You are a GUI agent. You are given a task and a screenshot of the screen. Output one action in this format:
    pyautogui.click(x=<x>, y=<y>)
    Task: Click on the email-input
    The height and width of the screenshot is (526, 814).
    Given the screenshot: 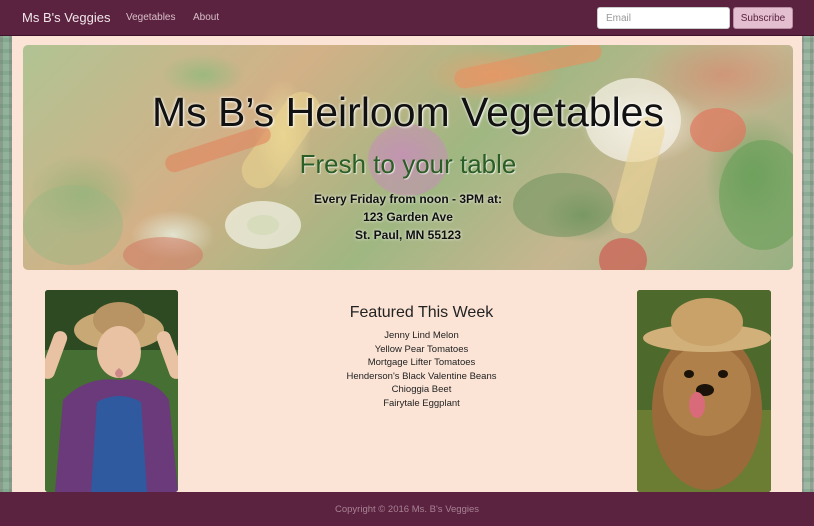 What is the action you would take?
    pyautogui.click(x=663, y=18)
    